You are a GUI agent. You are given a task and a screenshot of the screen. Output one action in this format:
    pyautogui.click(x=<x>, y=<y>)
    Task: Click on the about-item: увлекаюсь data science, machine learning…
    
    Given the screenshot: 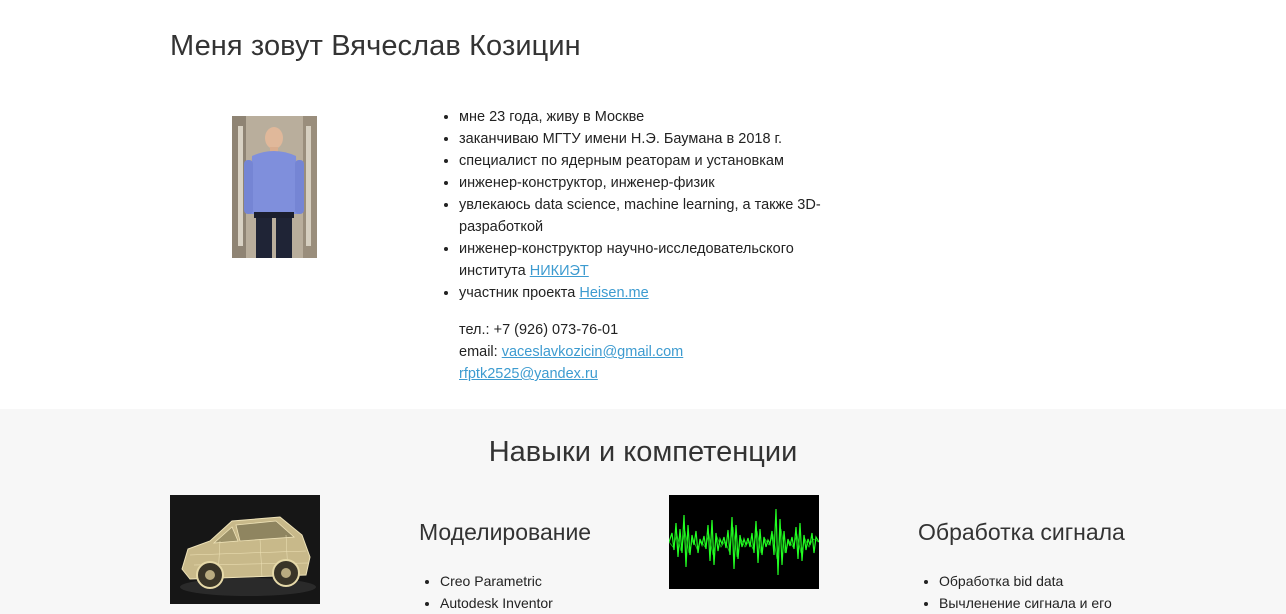 What is the action you would take?
    pyautogui.click(x=658, y=216)
    